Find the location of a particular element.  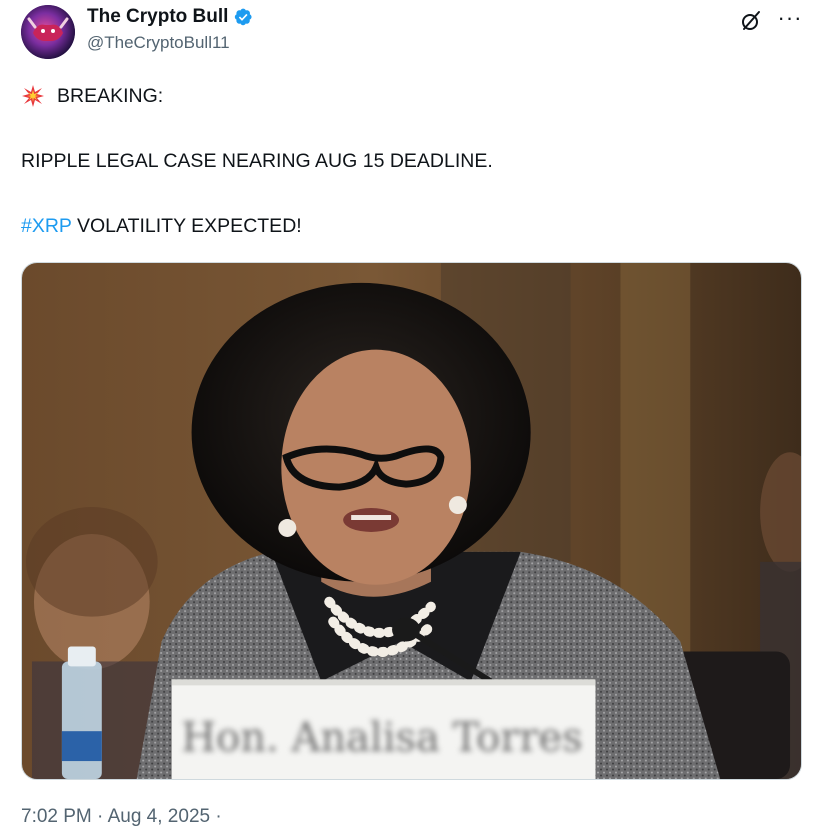

collision-emoji-icon is located at coordinates (33, 96).